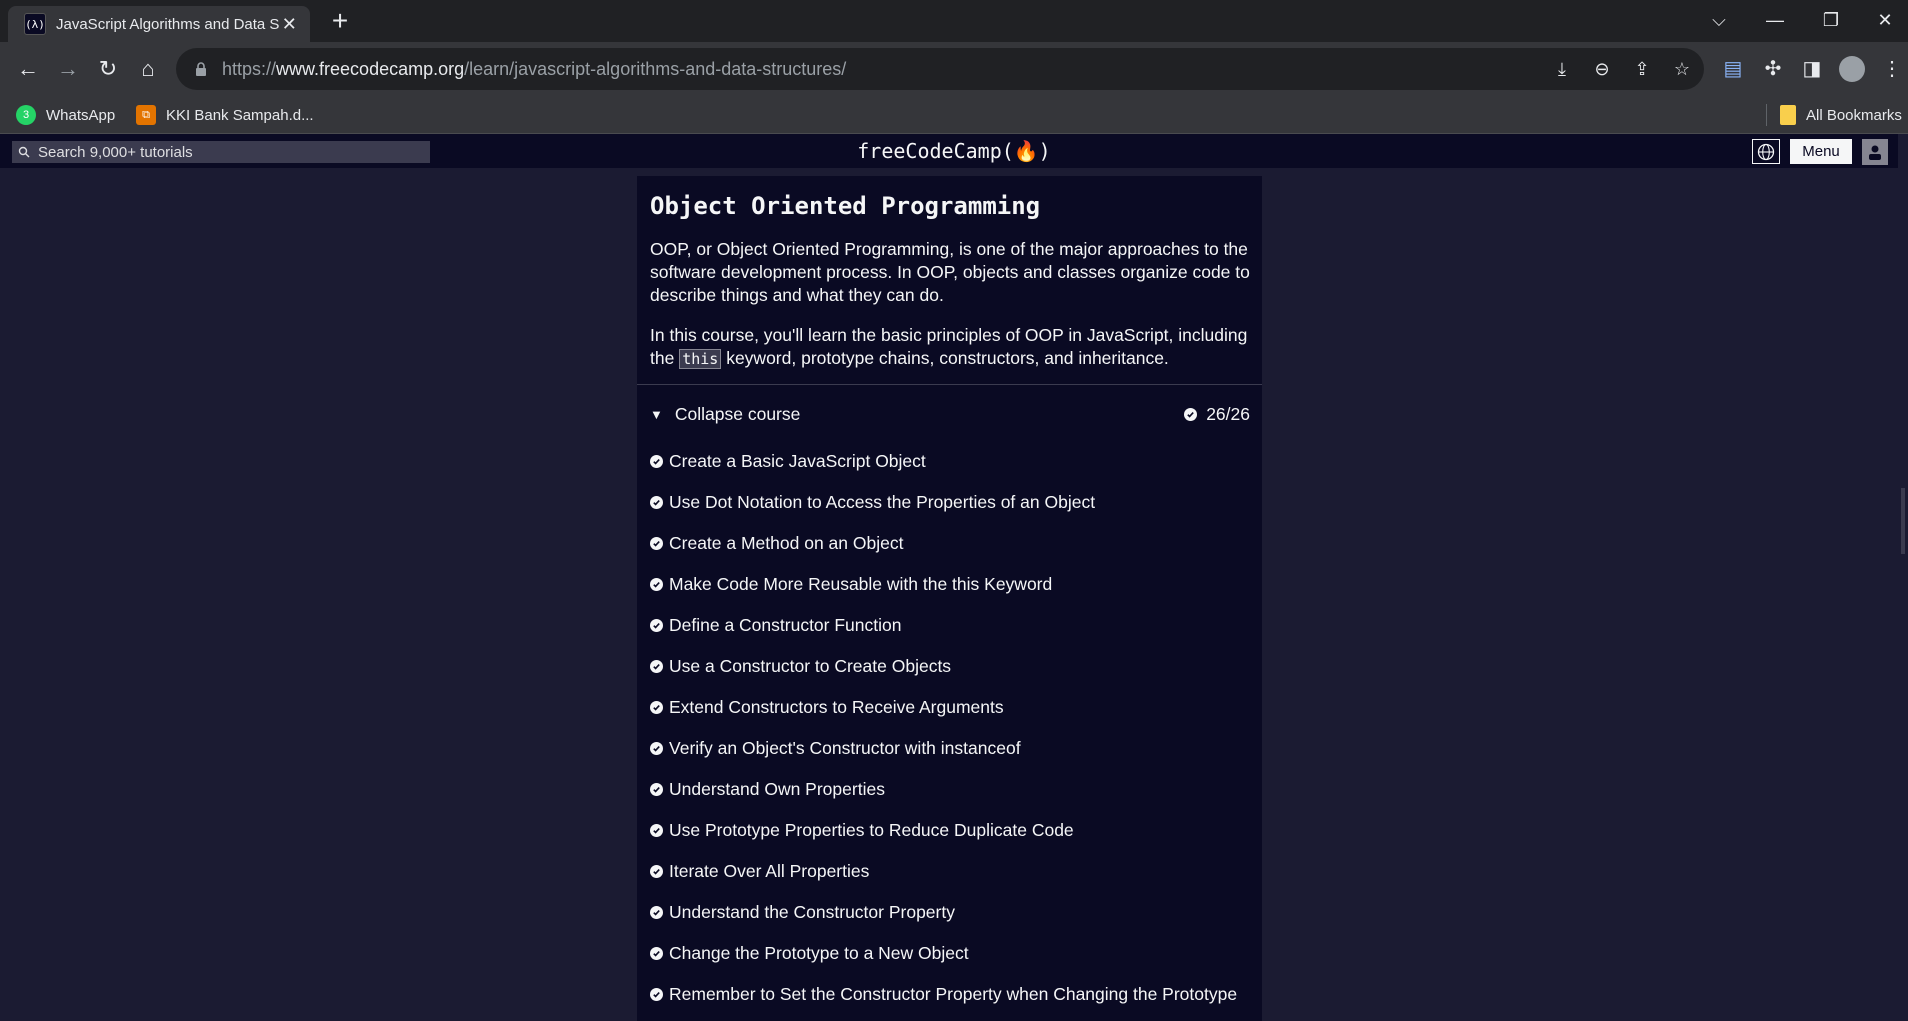 This screenshot has width=1908, height=1021. I want to click on lesson-link: Create a Method on an Object, so click(776, 543).